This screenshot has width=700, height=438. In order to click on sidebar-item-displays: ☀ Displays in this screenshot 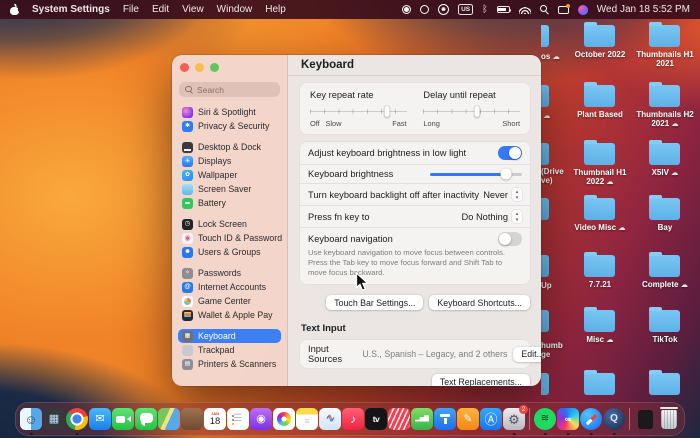, I will do `click(229, 161)`.